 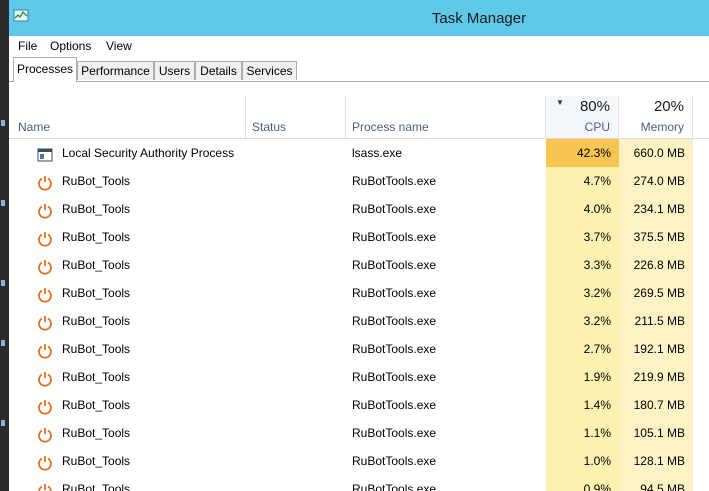 I want to click on tab-users: Users, so click(x=174, y=70).